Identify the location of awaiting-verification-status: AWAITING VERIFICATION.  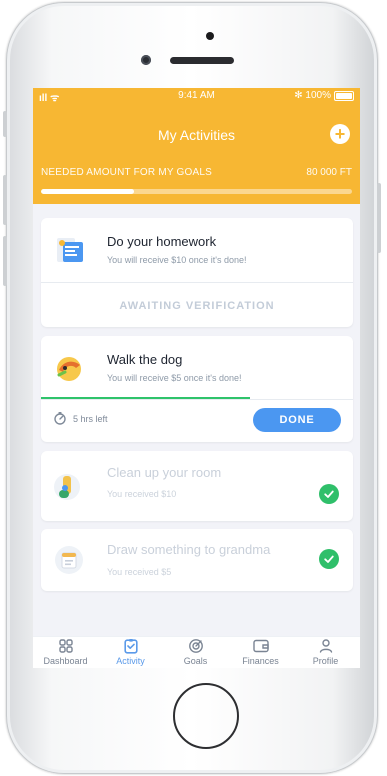
(197, 306).